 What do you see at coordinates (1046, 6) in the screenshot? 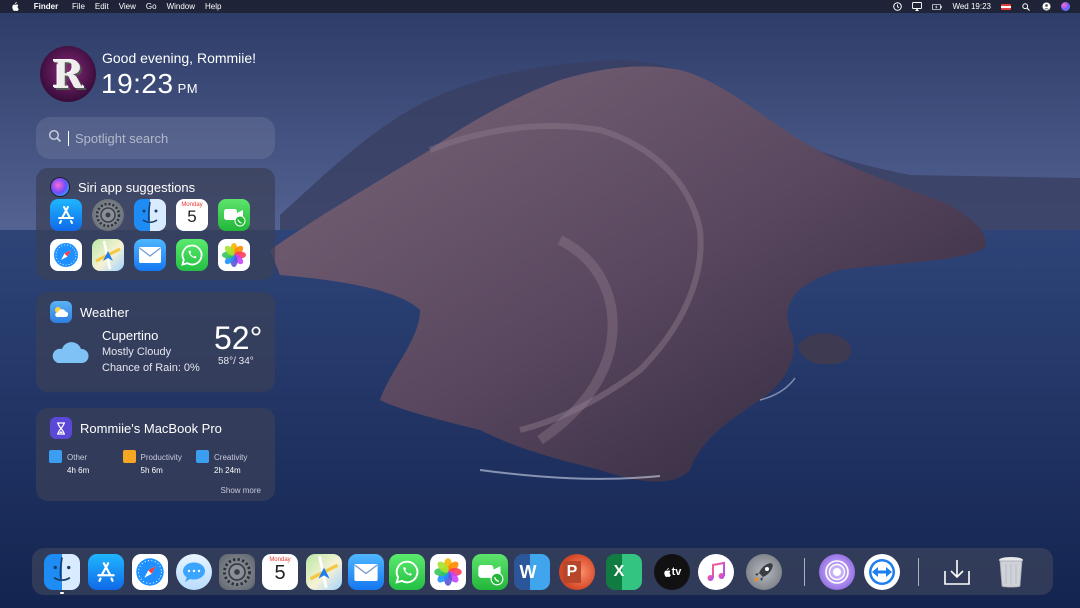
I see `user-icon` at bounding box center [1046, 6].